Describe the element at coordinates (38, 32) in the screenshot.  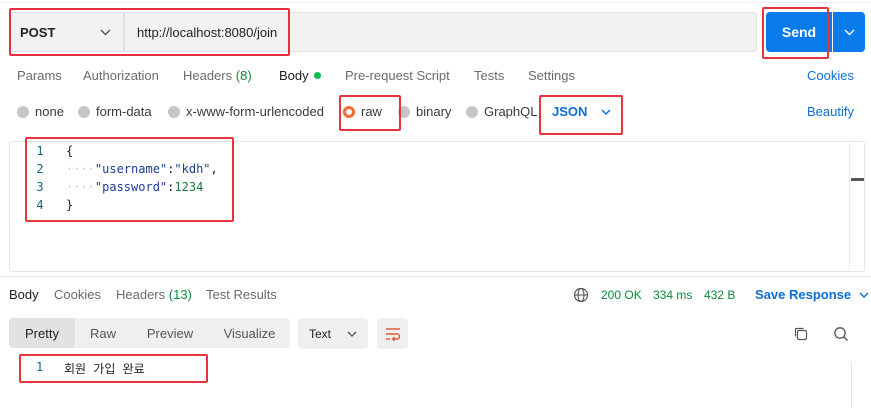
I see `method-label: POST` at that location.